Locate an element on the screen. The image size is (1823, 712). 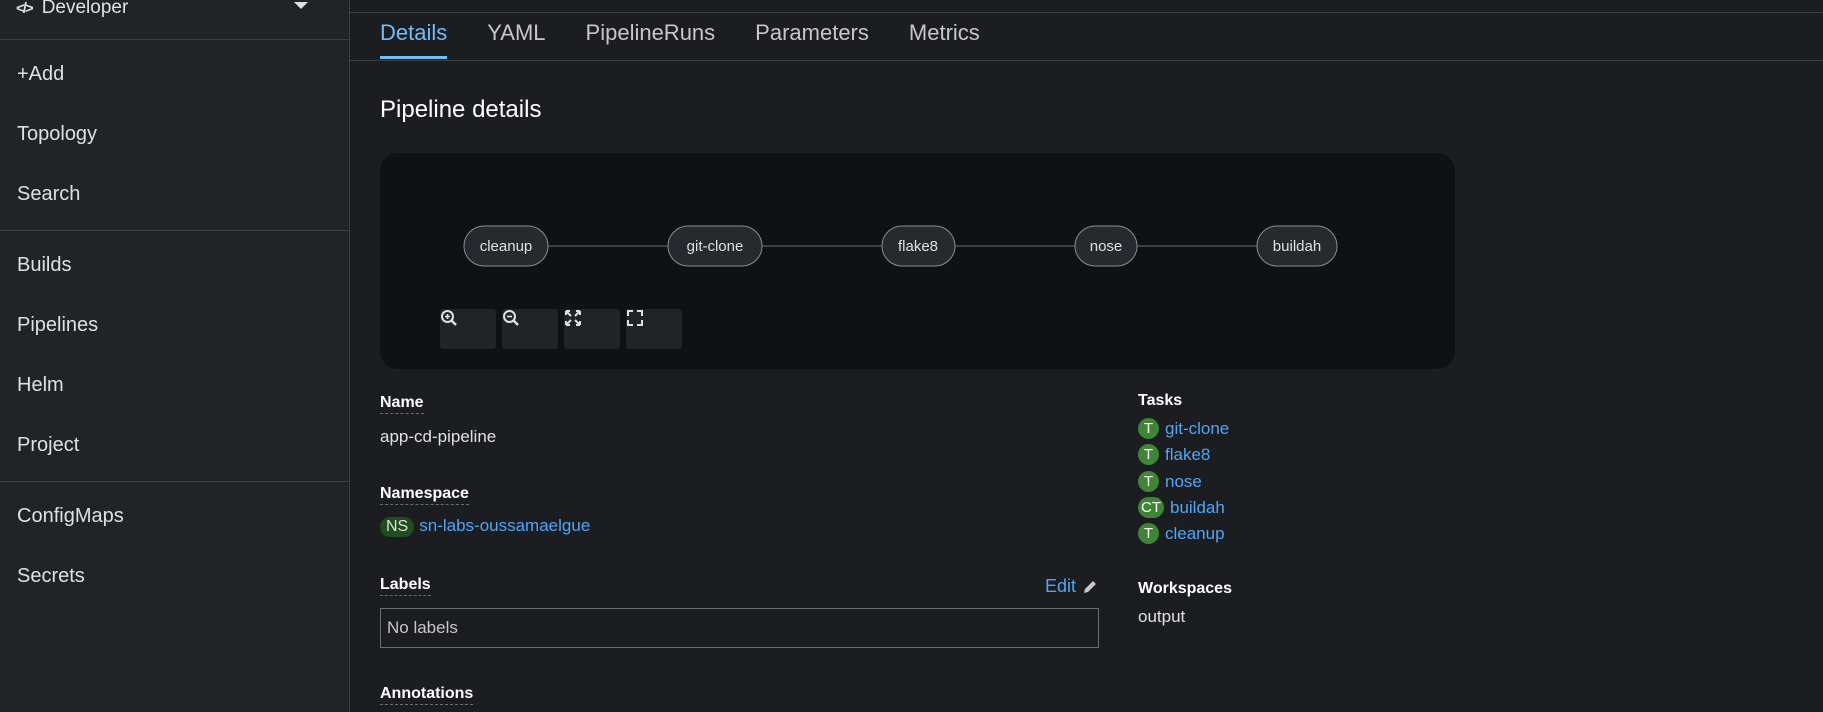
zoom-out-icon is located at coordinates (511, 318).